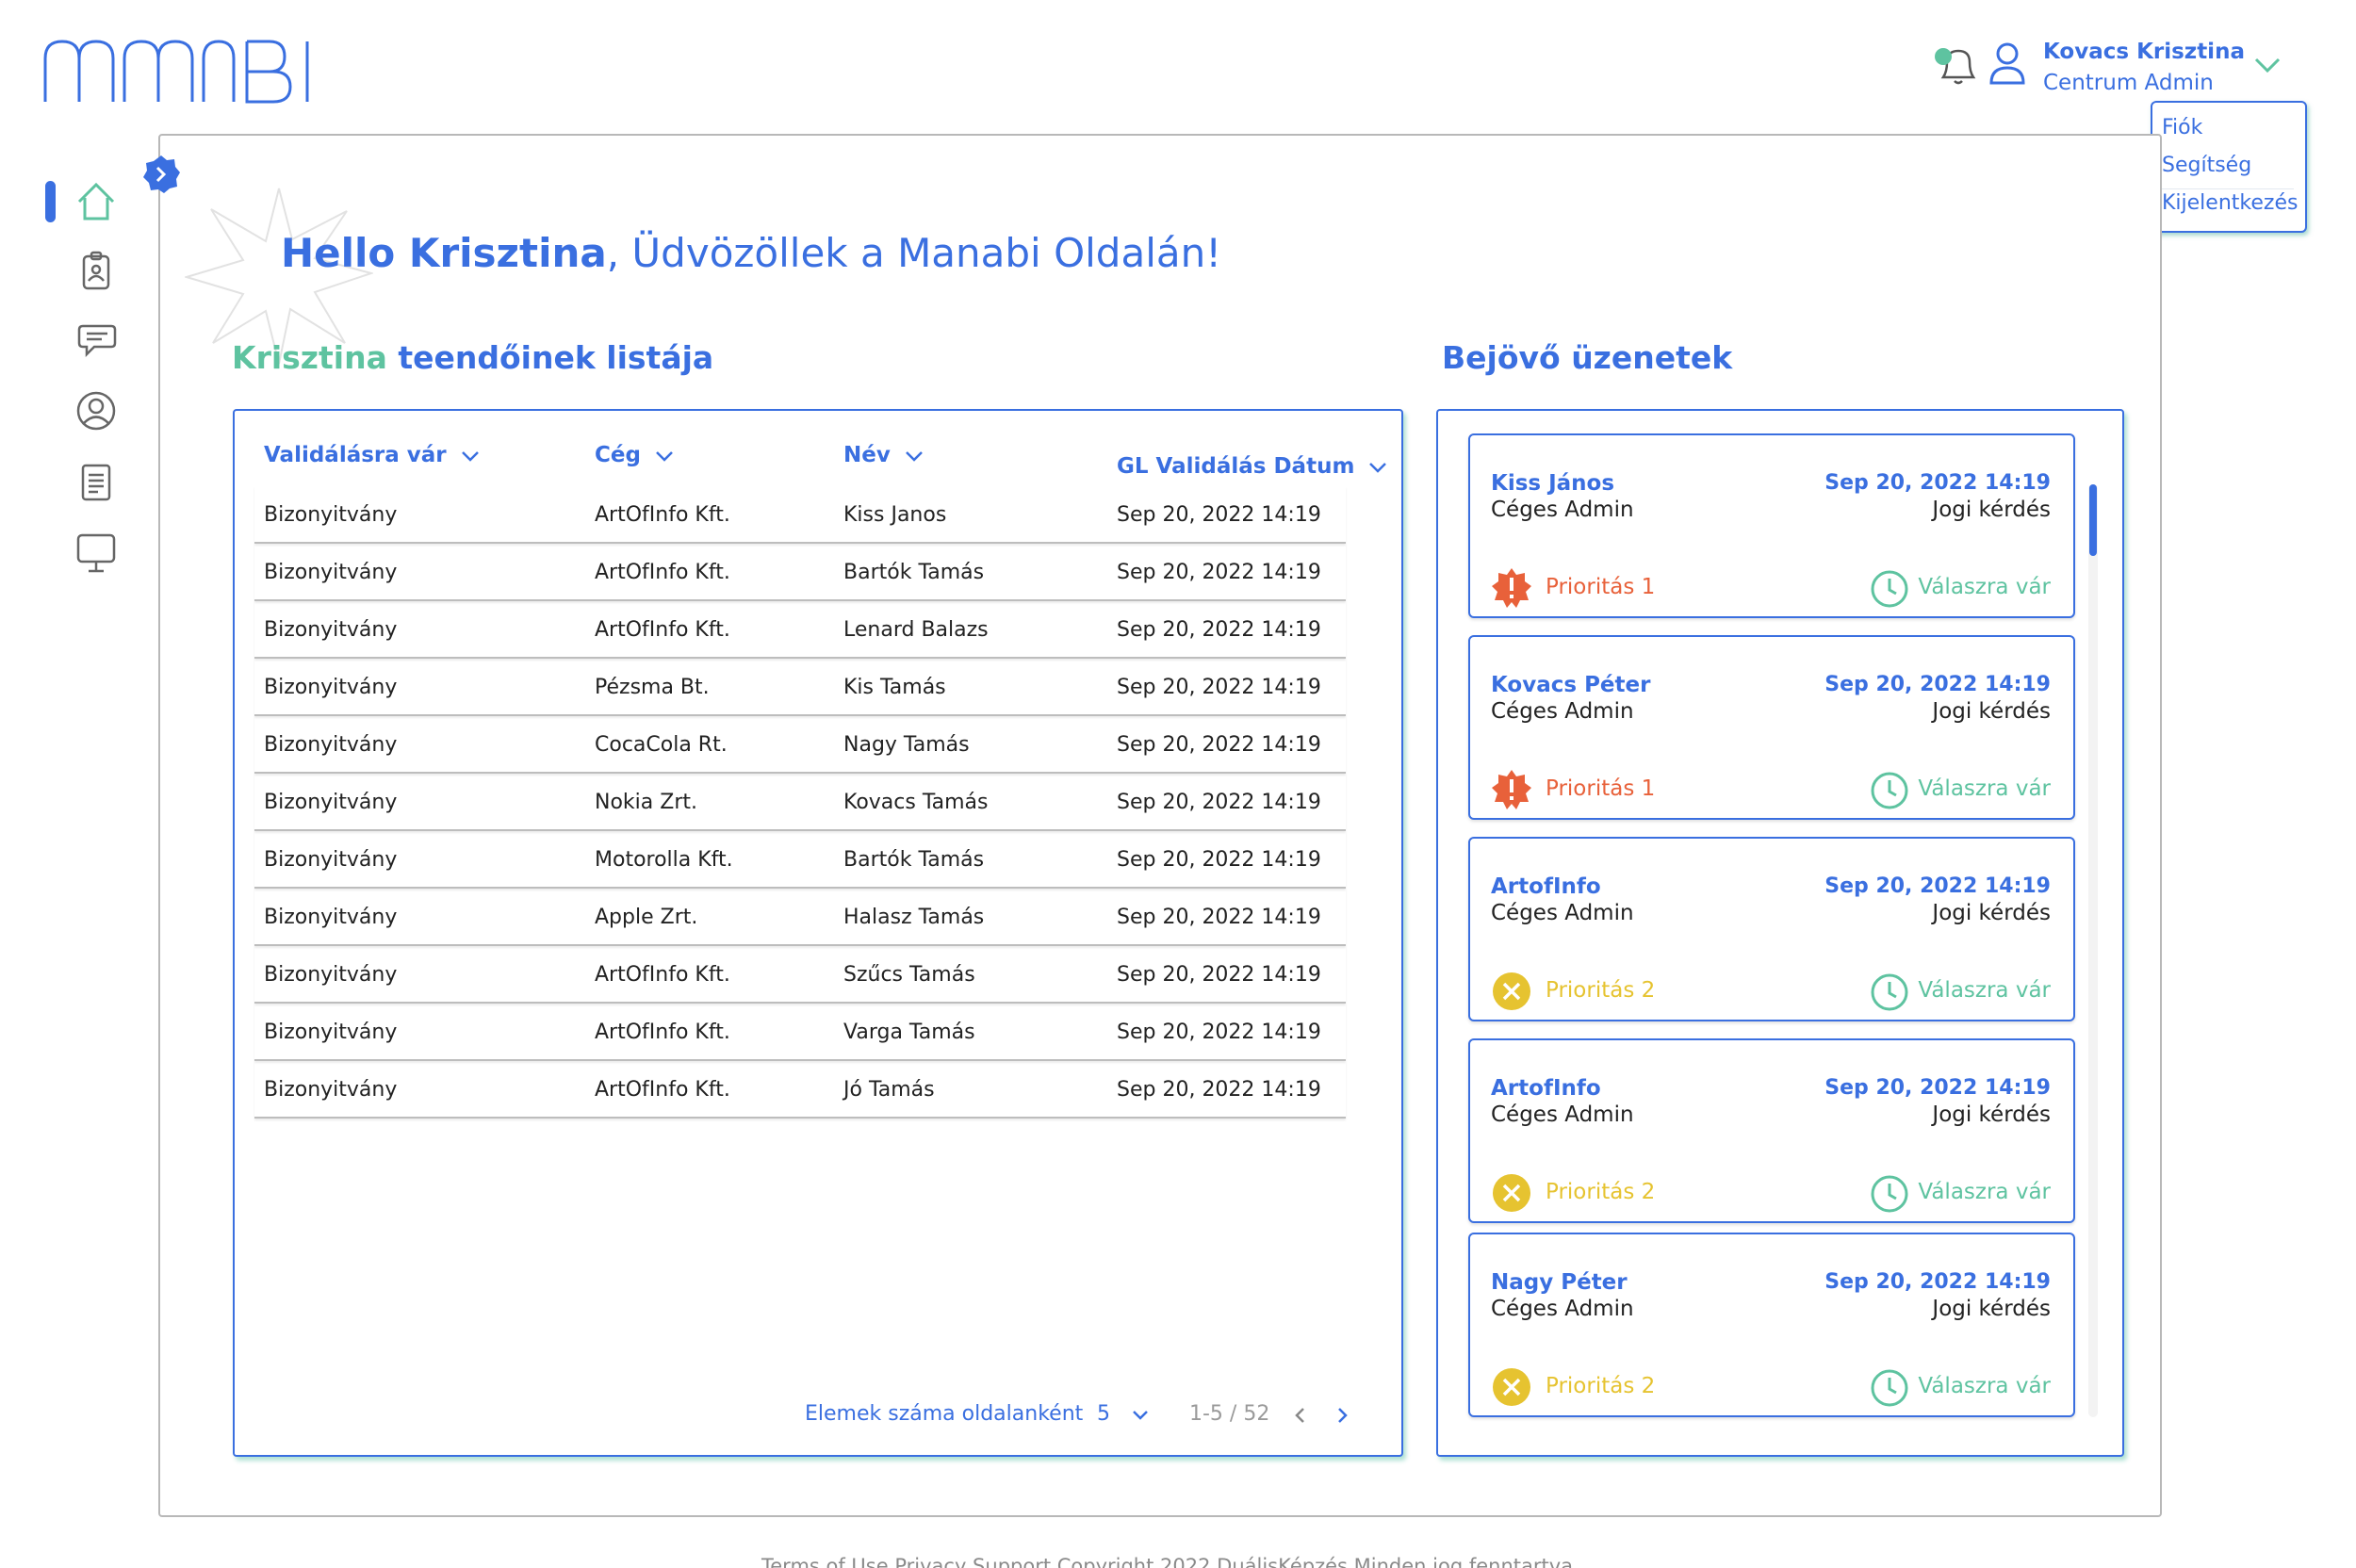 This screenshot has width=2356, height=1568. I want to click on chat-icon, so click(96, 341).